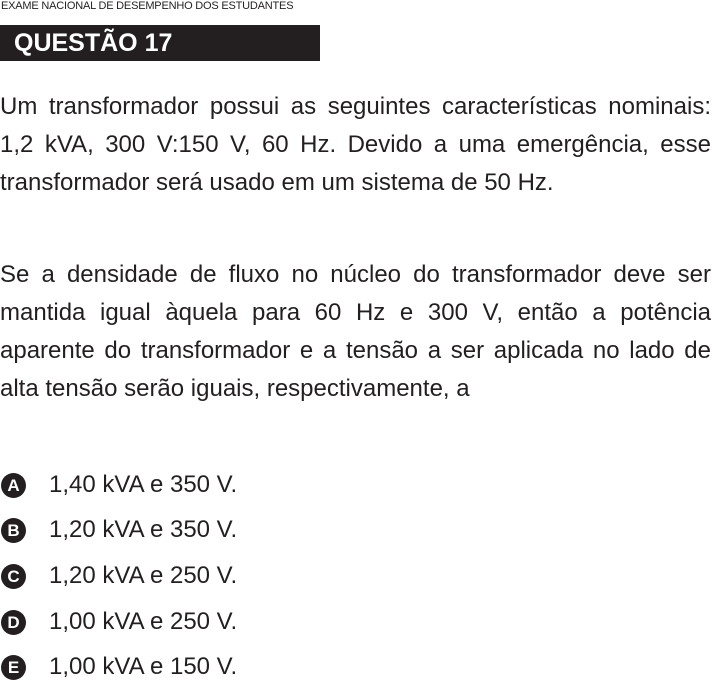  Describe the element at coordinates (143, 575) in the screenshot. I see `option-c-text: 1,20 kVA e 250 V.` at that location.